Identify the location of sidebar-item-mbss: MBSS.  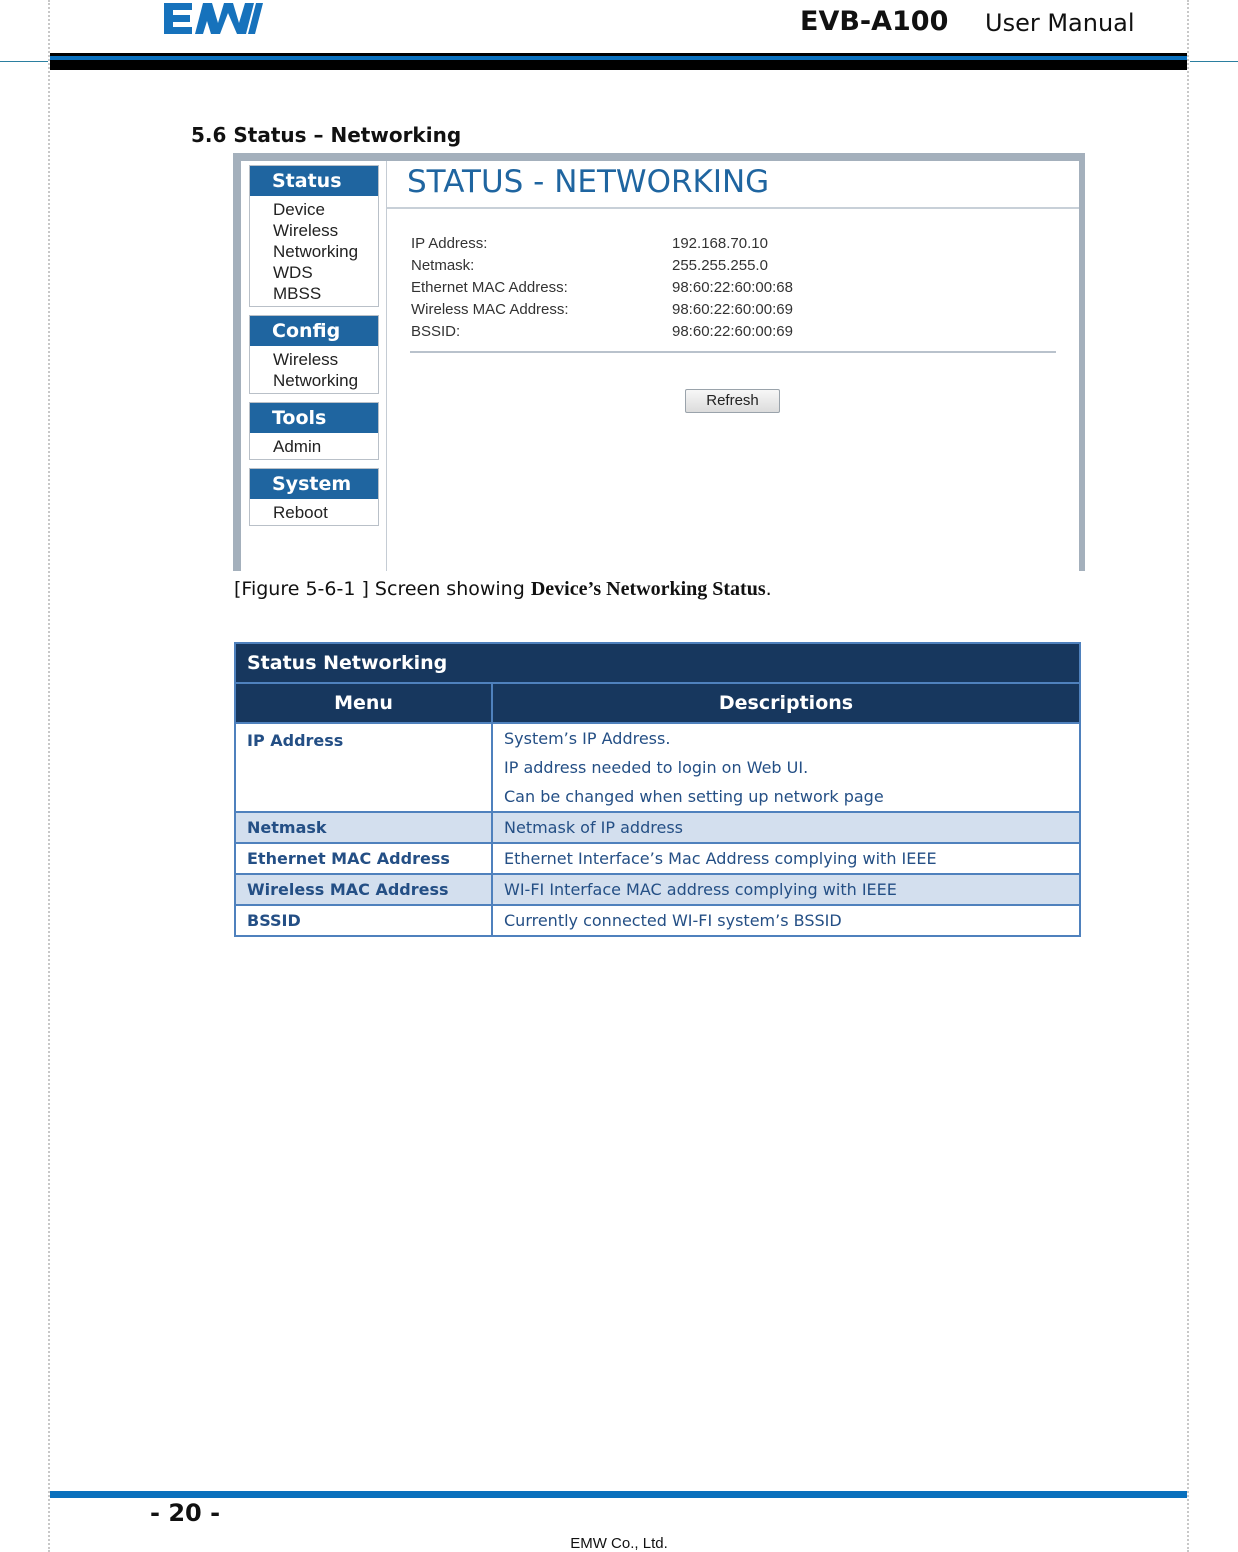
(314, 293).